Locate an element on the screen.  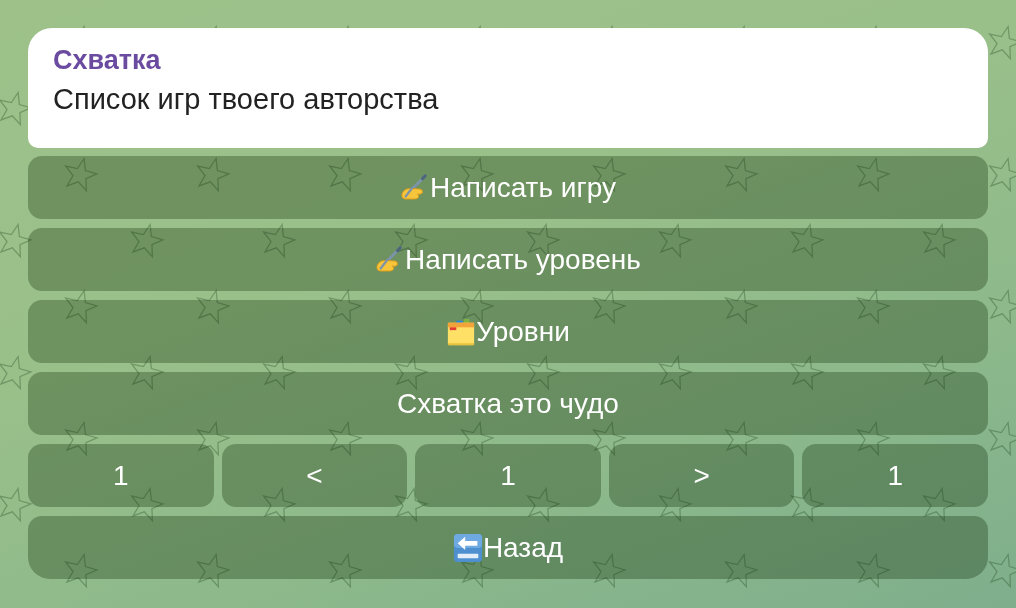
card-index-icon is located at coordinates (461, 331).